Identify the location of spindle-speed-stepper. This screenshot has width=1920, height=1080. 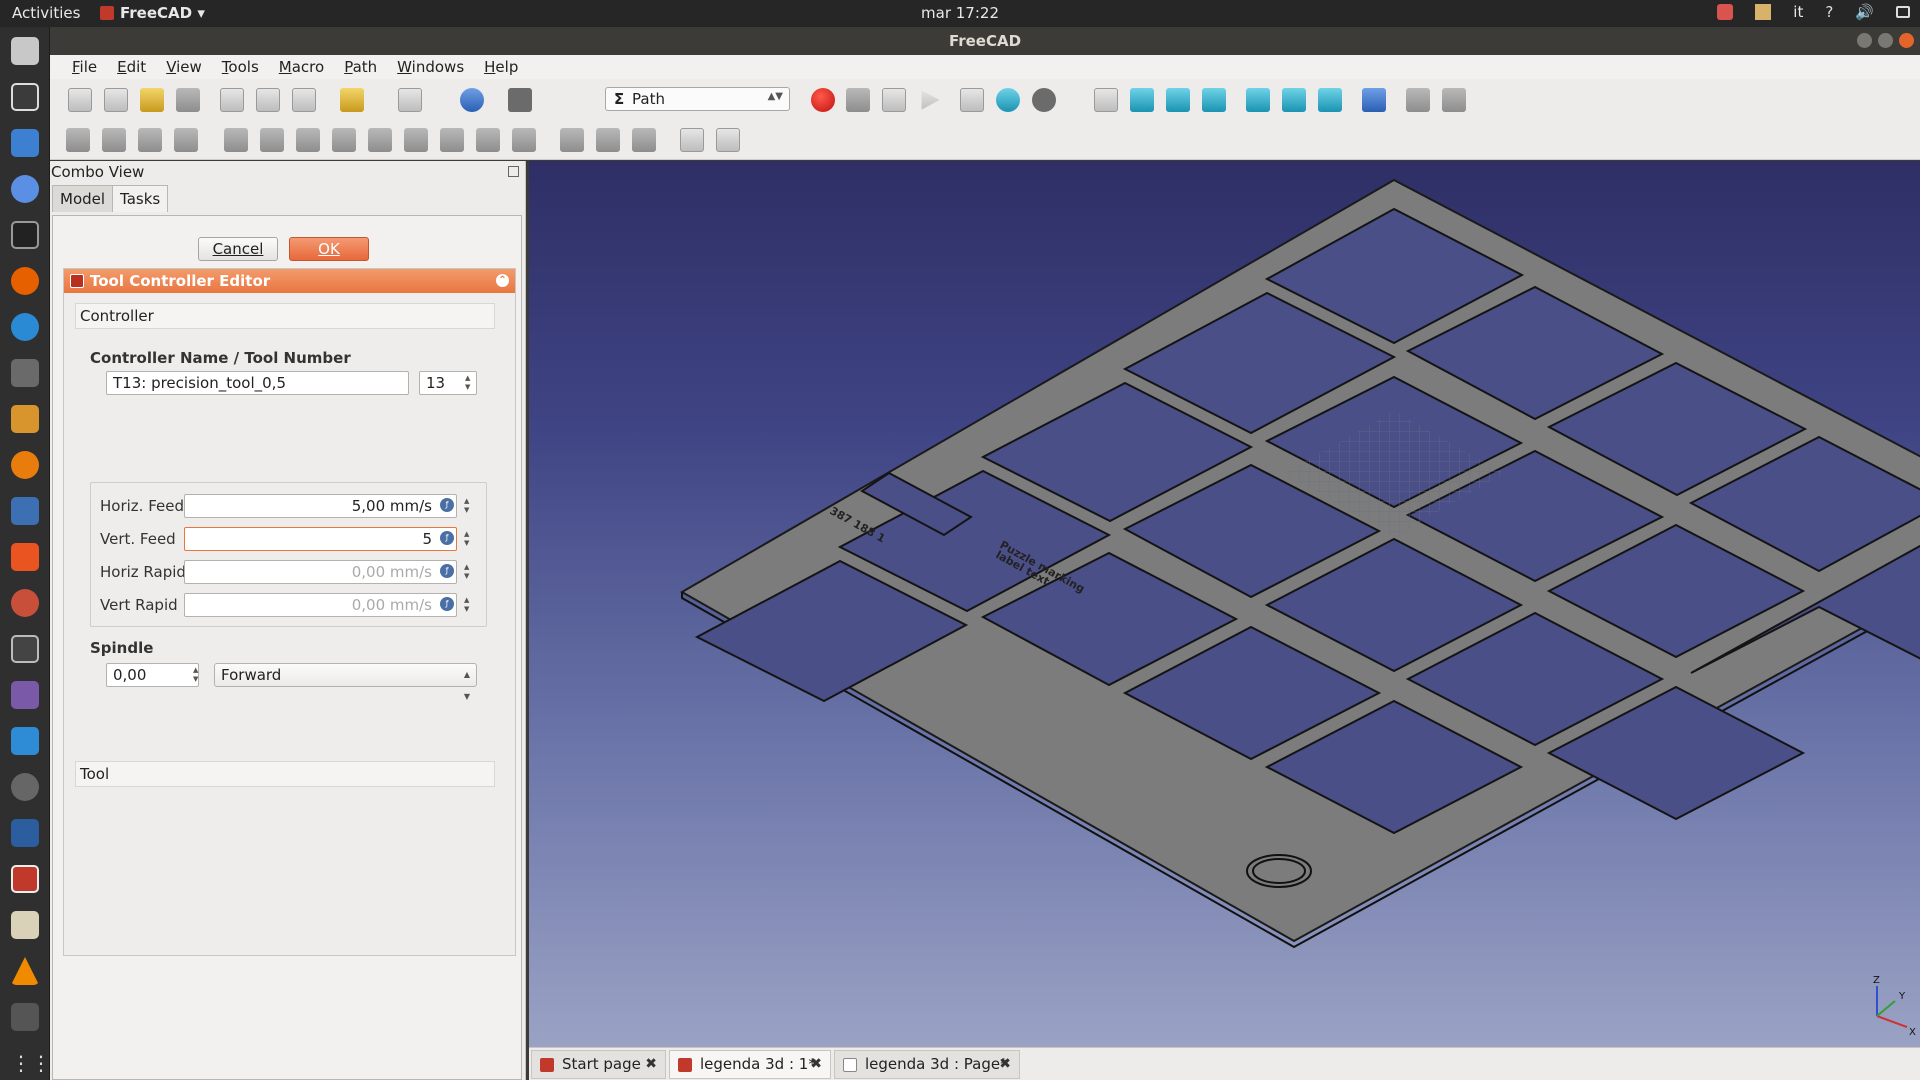
(197, 675).